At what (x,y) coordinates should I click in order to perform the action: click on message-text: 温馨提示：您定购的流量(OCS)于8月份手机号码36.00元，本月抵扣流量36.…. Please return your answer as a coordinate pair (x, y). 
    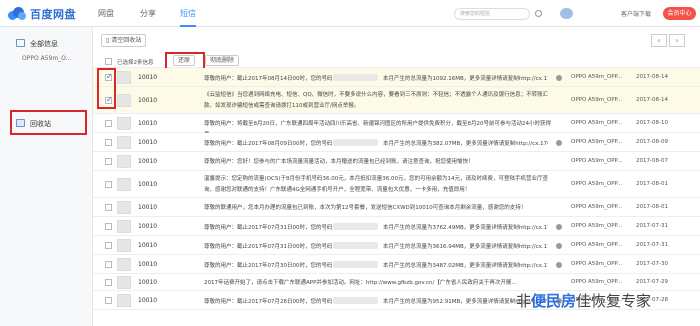
    Looking at the image, I should click on (376, 184).